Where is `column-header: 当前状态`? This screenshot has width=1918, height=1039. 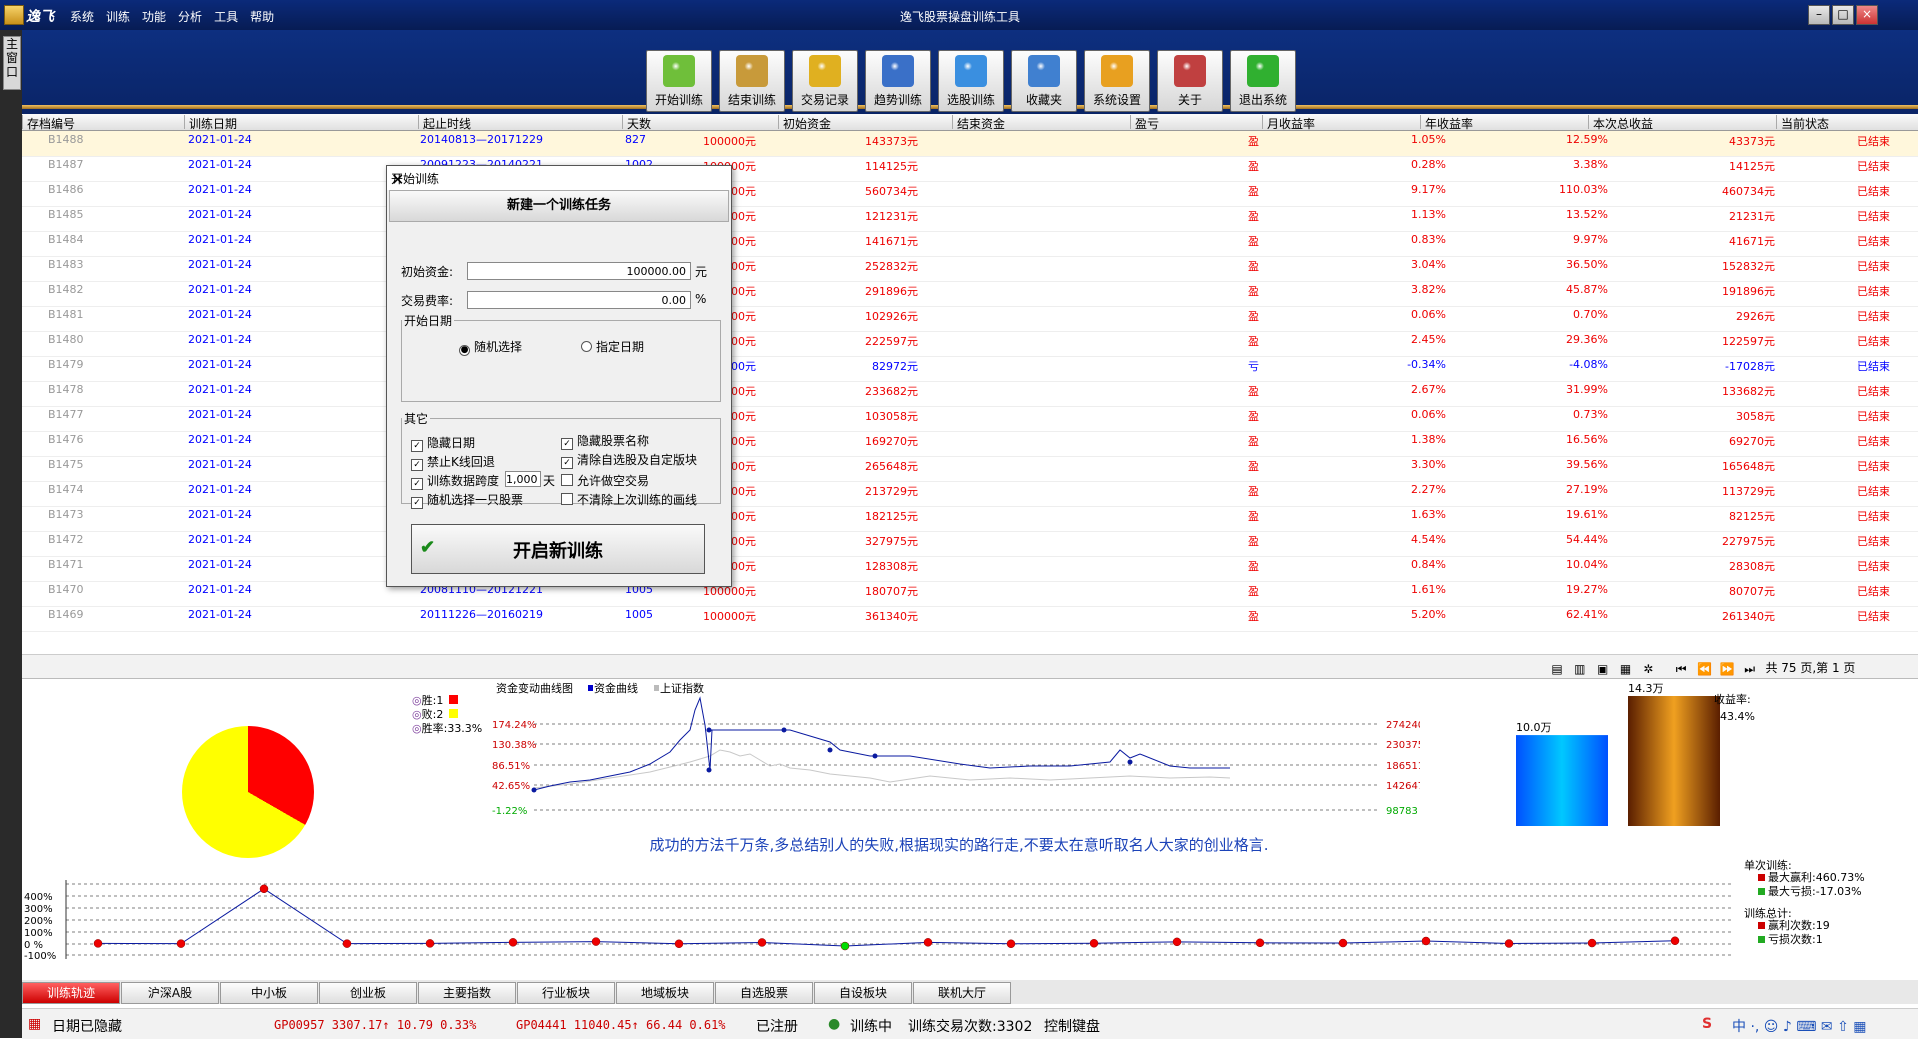
column-header: 当前状态 is located at coordinates (1802, 123).